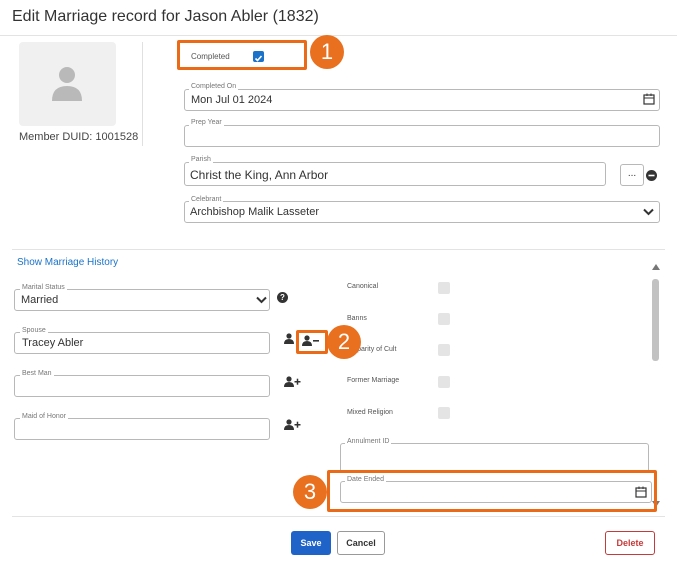  What do you see at coordinates (444, 413) in the screenshot?
I see `mixed-religion-checkbox` at bounding box center [444, 413].